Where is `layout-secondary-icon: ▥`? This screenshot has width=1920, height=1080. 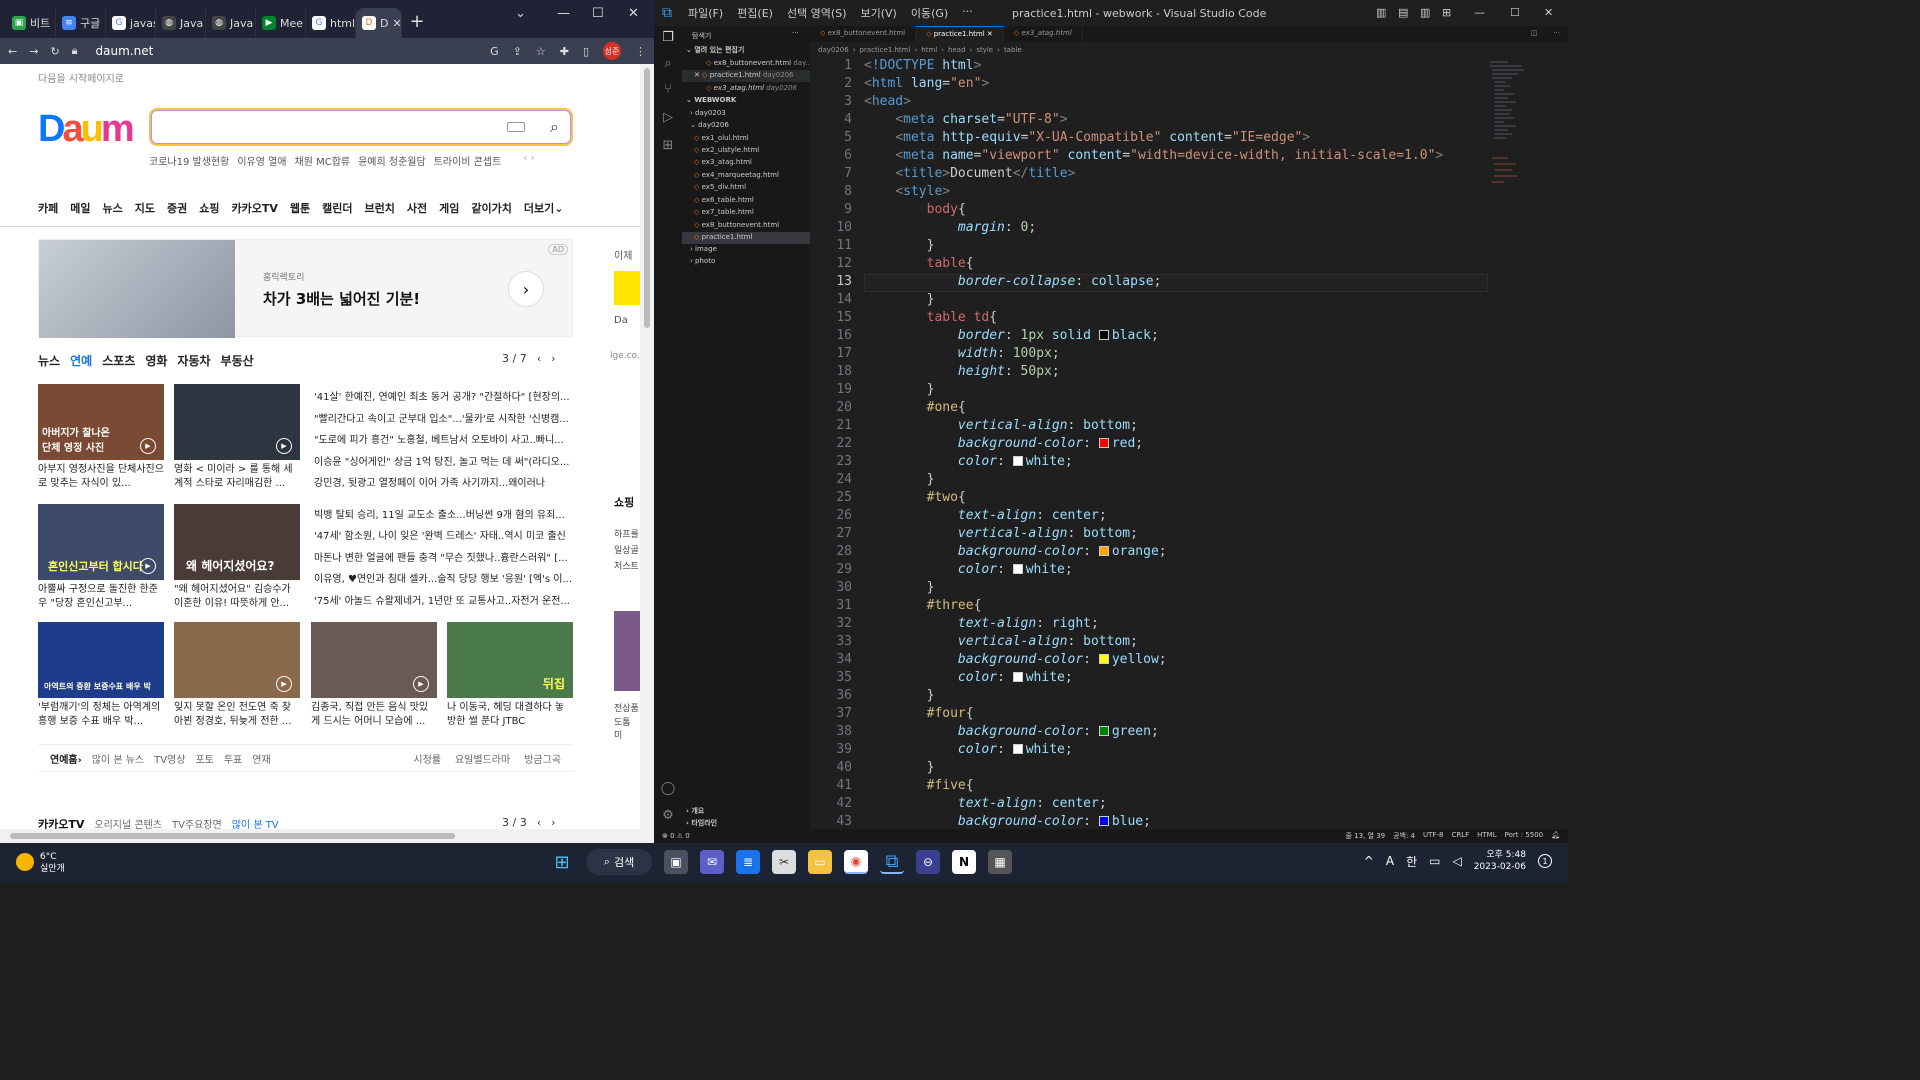
layout-secondary-icon: ▥ is located at coordinates (1425, 12).